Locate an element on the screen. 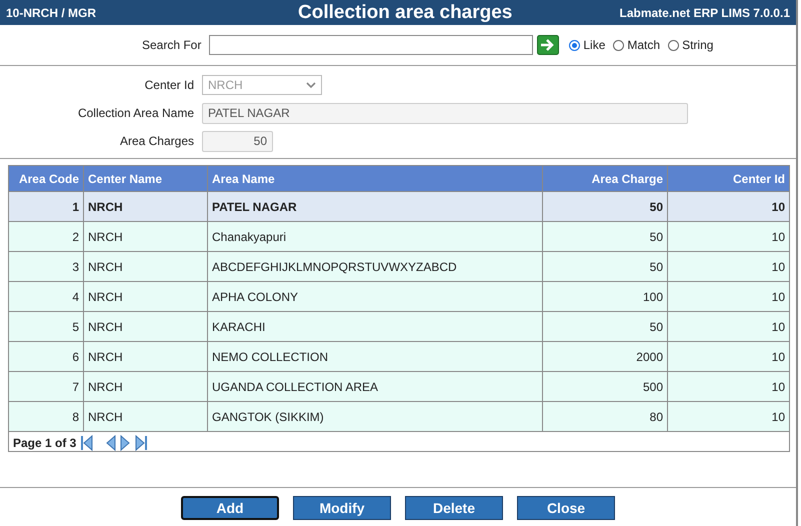 This screenshot has width=801, height=526. user-label: 10-NRCH / MGR is located at coordinates (51, 13).